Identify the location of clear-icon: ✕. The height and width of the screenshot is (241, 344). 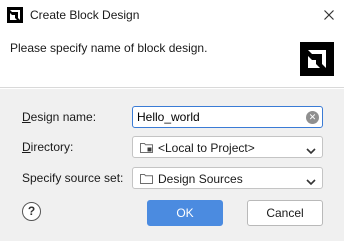
(312, 117).